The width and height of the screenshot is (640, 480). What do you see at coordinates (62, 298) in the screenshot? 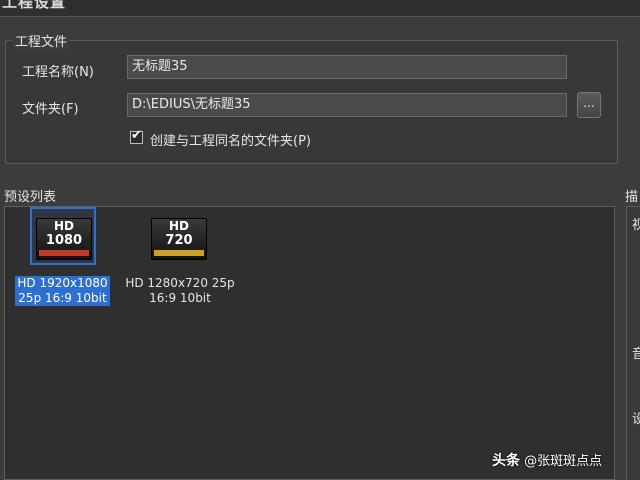
I see `preset-caption-line2: 25p 16:9 10bit` at bounding box center [62, 298].